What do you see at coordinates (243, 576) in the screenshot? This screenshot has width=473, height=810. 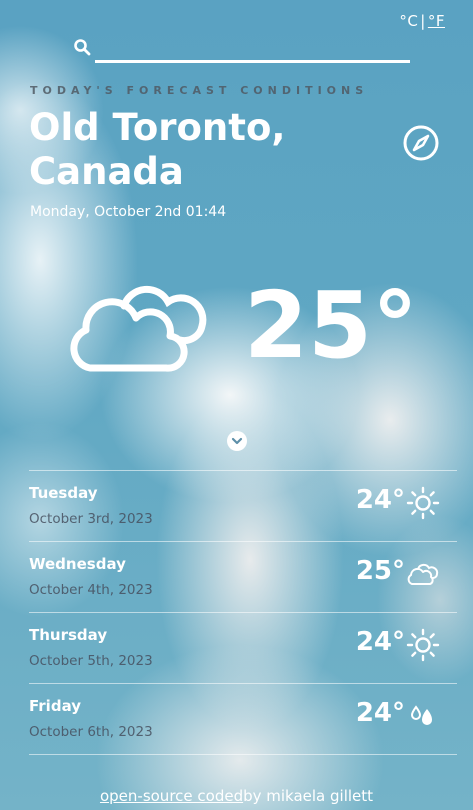 I see `forecast-row: Wednesday October 4th, 2023 25°` at bounding box center [243, 576].